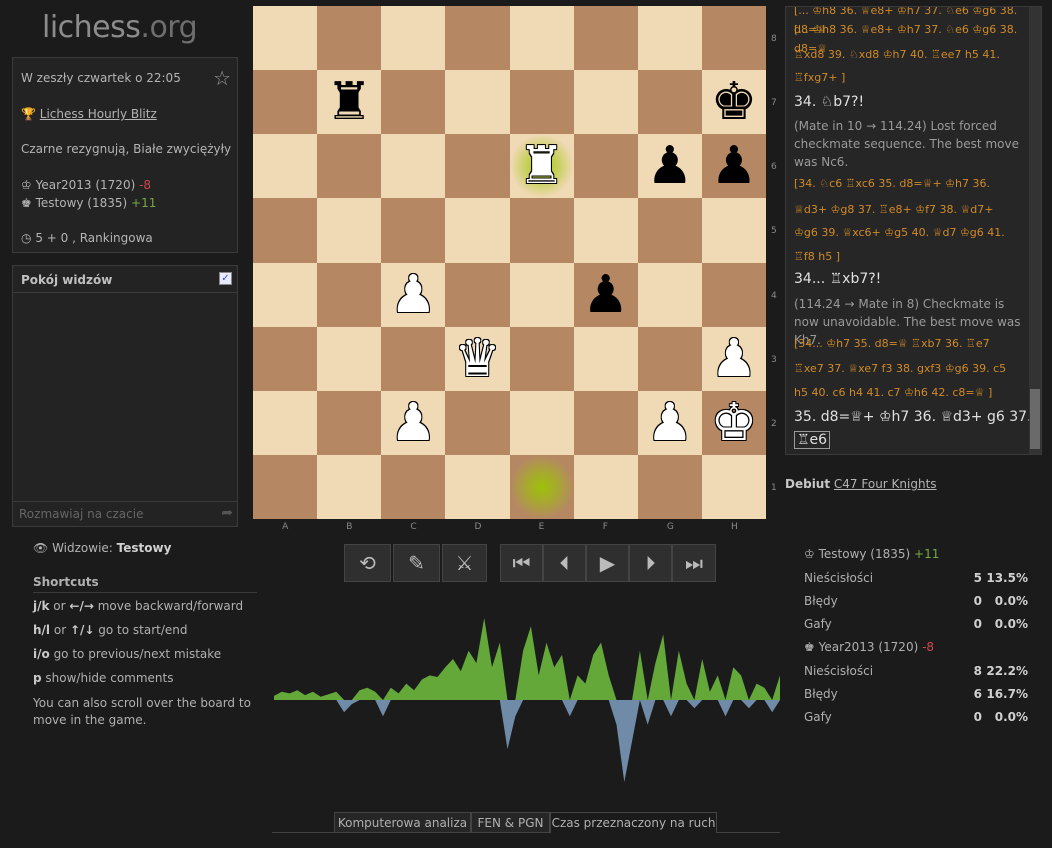 This screenshot has width=1052, height=848. I want to click on square-e5, so click(541, 230).